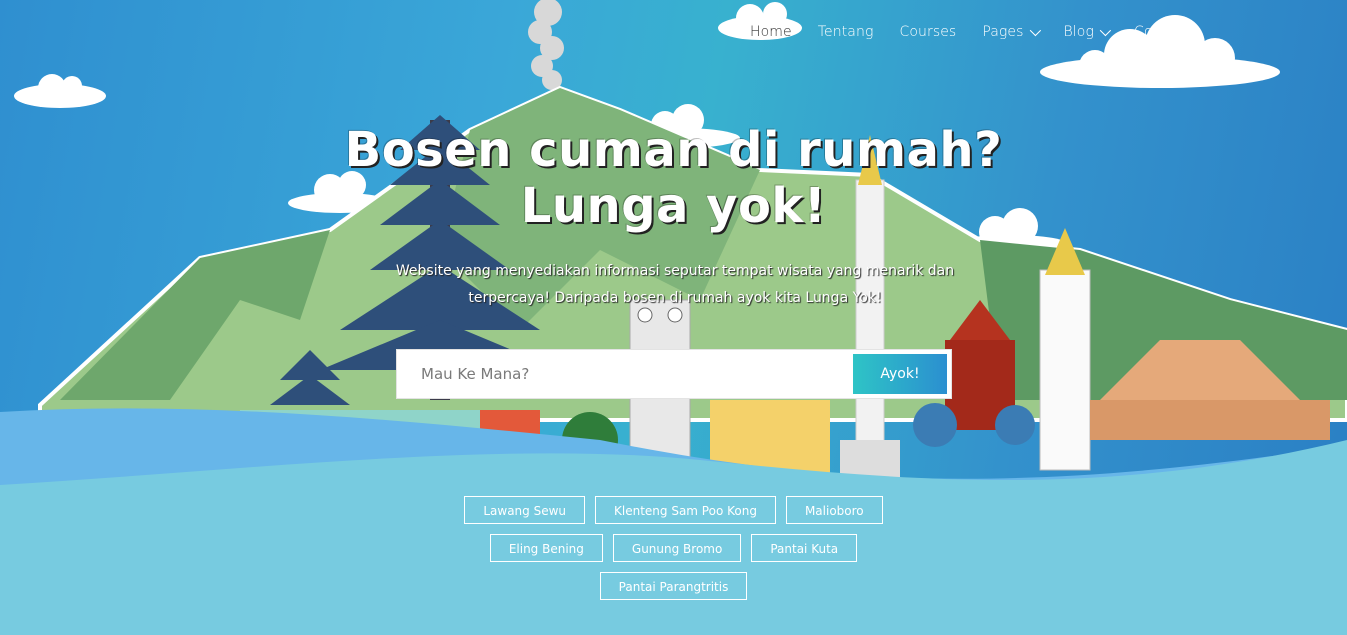  Describe the element at coordinates (673, 150) in the screenshot. I see `hero-title-line-1: Bosen cuman di rumah?` at that location.